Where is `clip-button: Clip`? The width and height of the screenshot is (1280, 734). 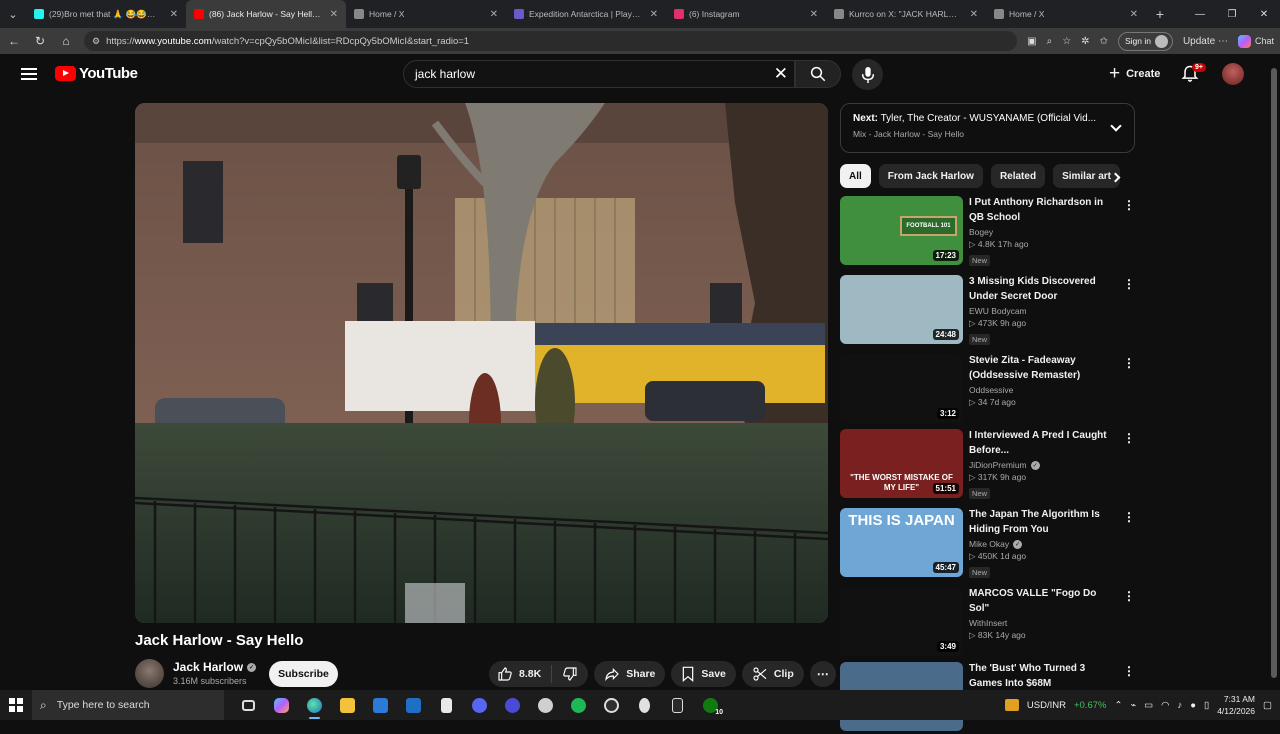
clip-button: Clip is located at coordinates (772, 674).